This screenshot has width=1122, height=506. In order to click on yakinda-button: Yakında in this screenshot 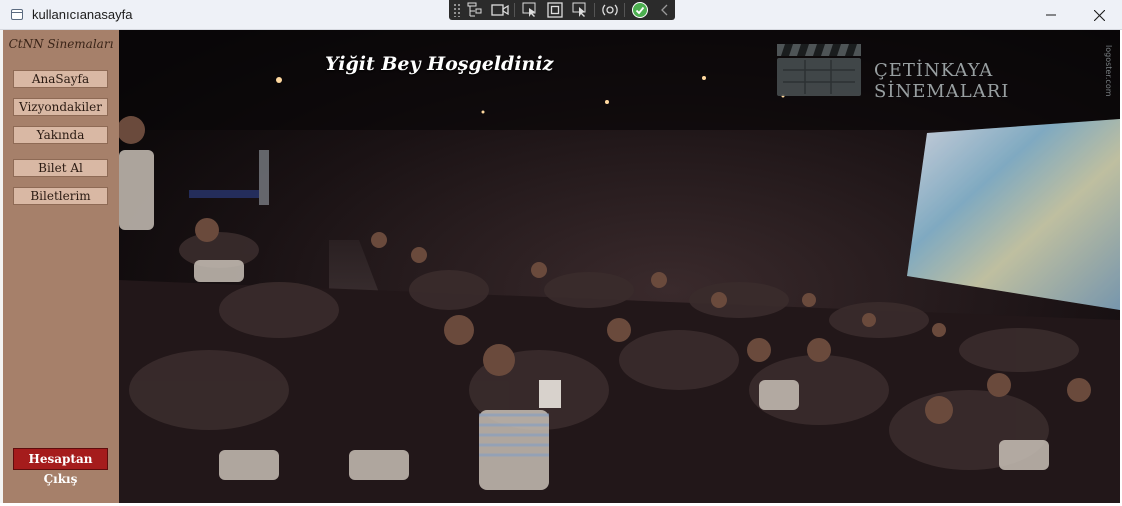, I will do `click(60, 135)`.